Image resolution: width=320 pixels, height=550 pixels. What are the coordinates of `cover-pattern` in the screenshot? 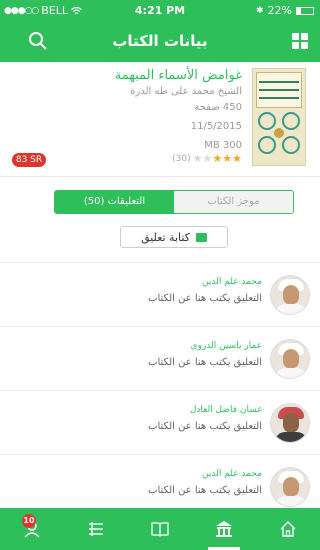 It's located at (279, 133).